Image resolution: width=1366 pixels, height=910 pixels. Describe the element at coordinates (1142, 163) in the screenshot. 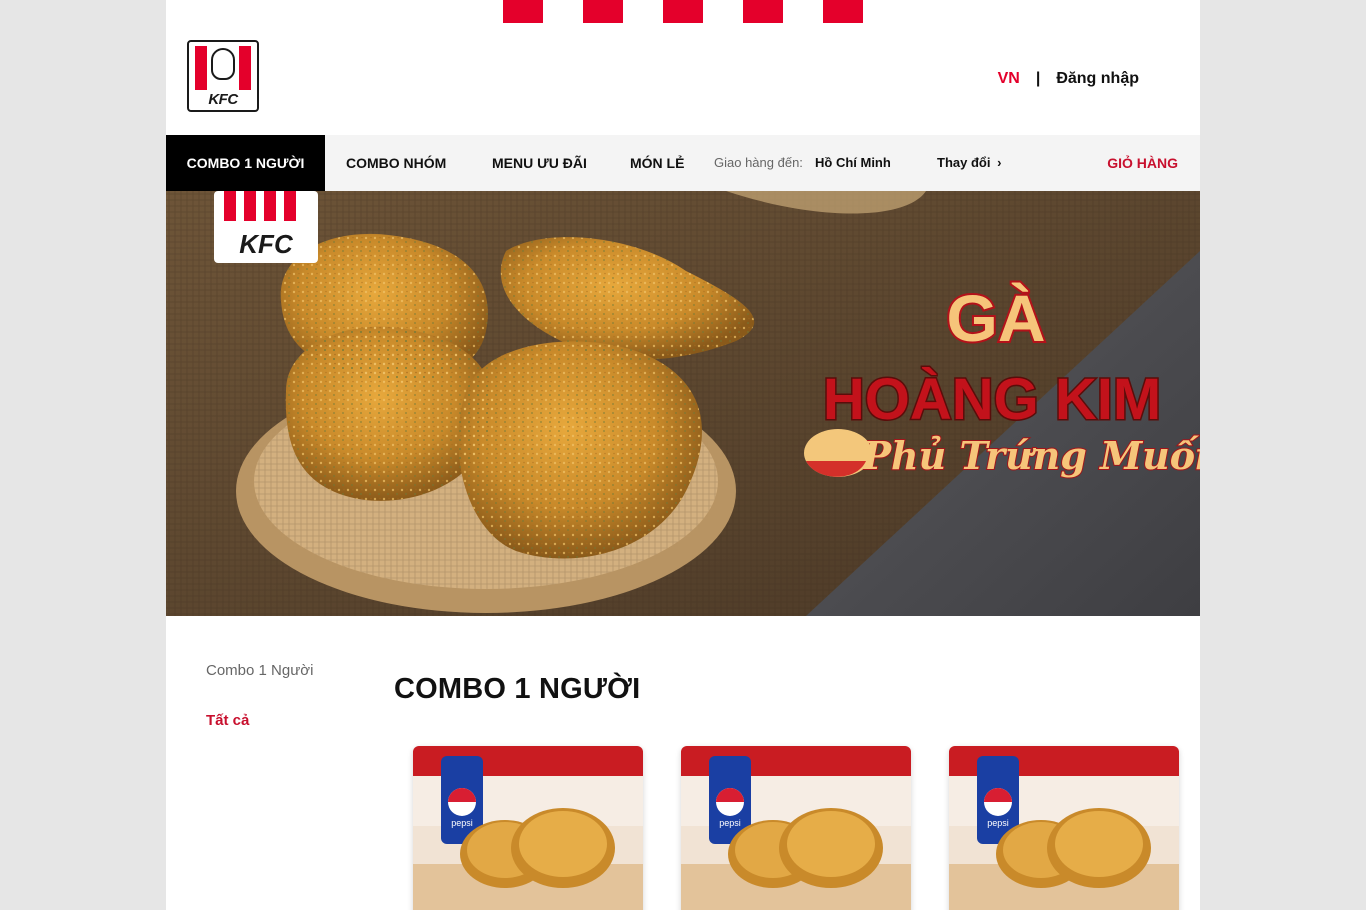

I see `cart-link: GIỎ HÀNG` at that location.